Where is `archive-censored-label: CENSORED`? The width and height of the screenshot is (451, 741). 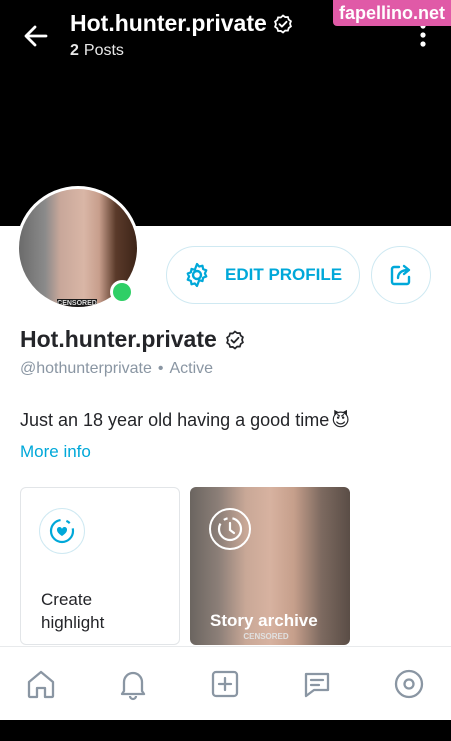
archive-censored-label: CENSORED is located at coordinates (266, 636).